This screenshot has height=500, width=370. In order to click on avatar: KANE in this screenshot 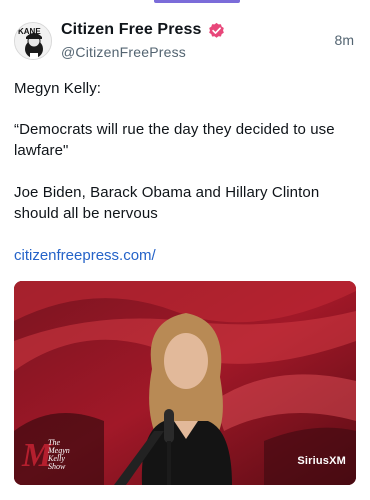, I will do `click(33, 41)`.